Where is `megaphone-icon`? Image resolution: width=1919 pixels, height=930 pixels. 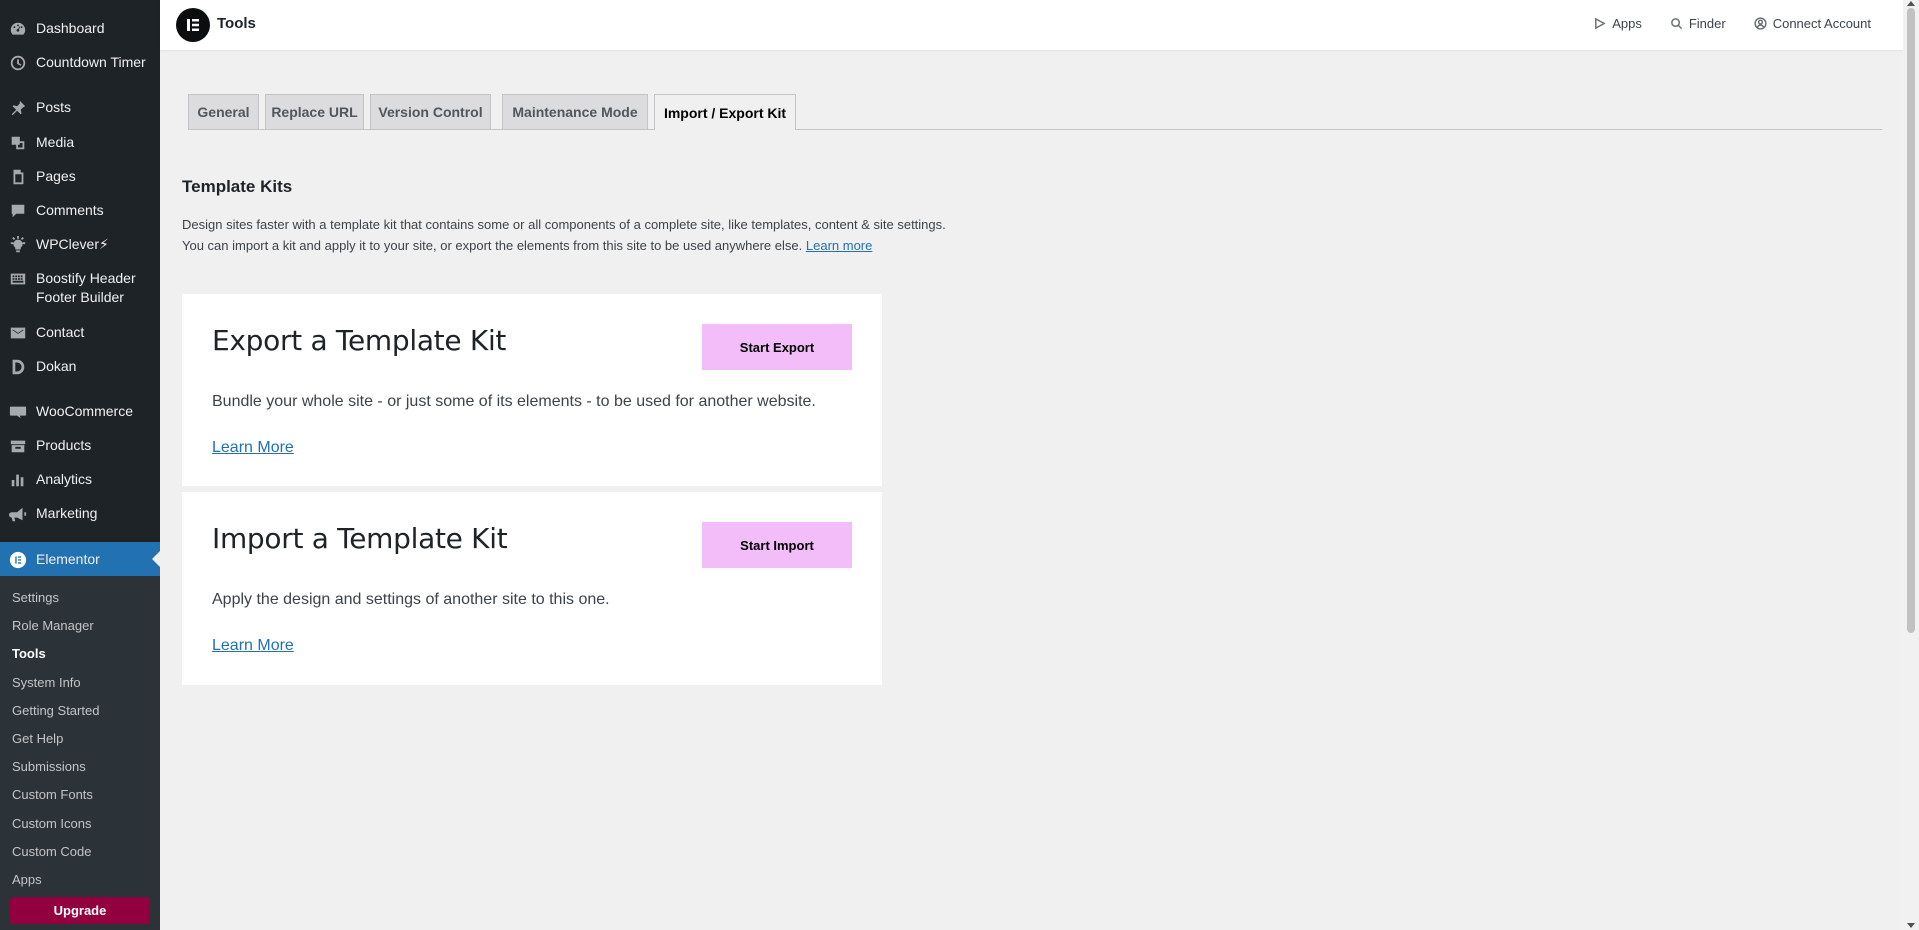 megaphone-icon is located at coordinates (18, 513).